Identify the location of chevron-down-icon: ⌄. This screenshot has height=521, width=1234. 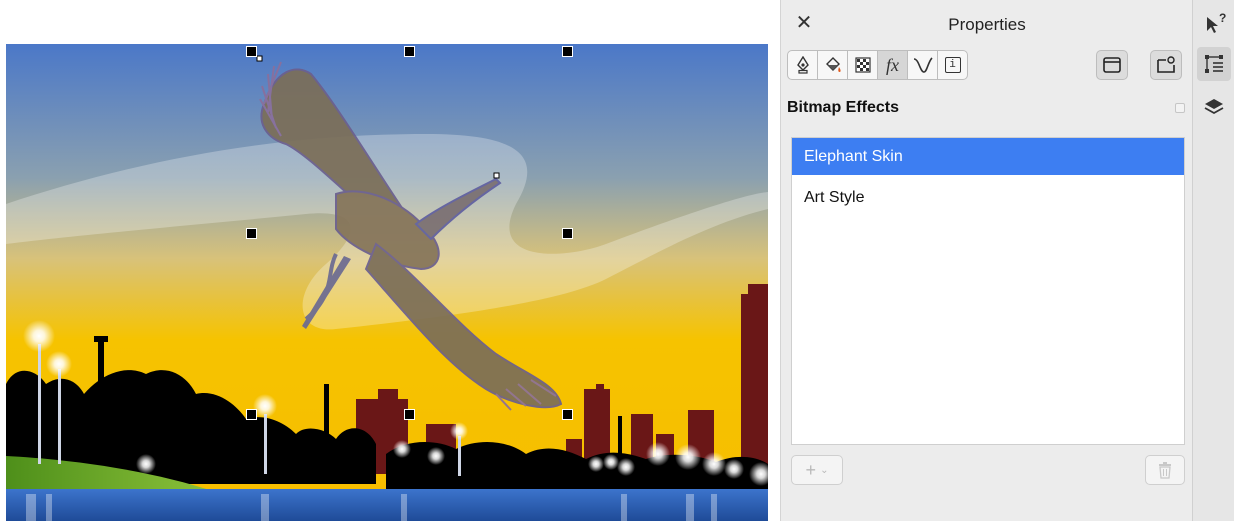
(824, 470).